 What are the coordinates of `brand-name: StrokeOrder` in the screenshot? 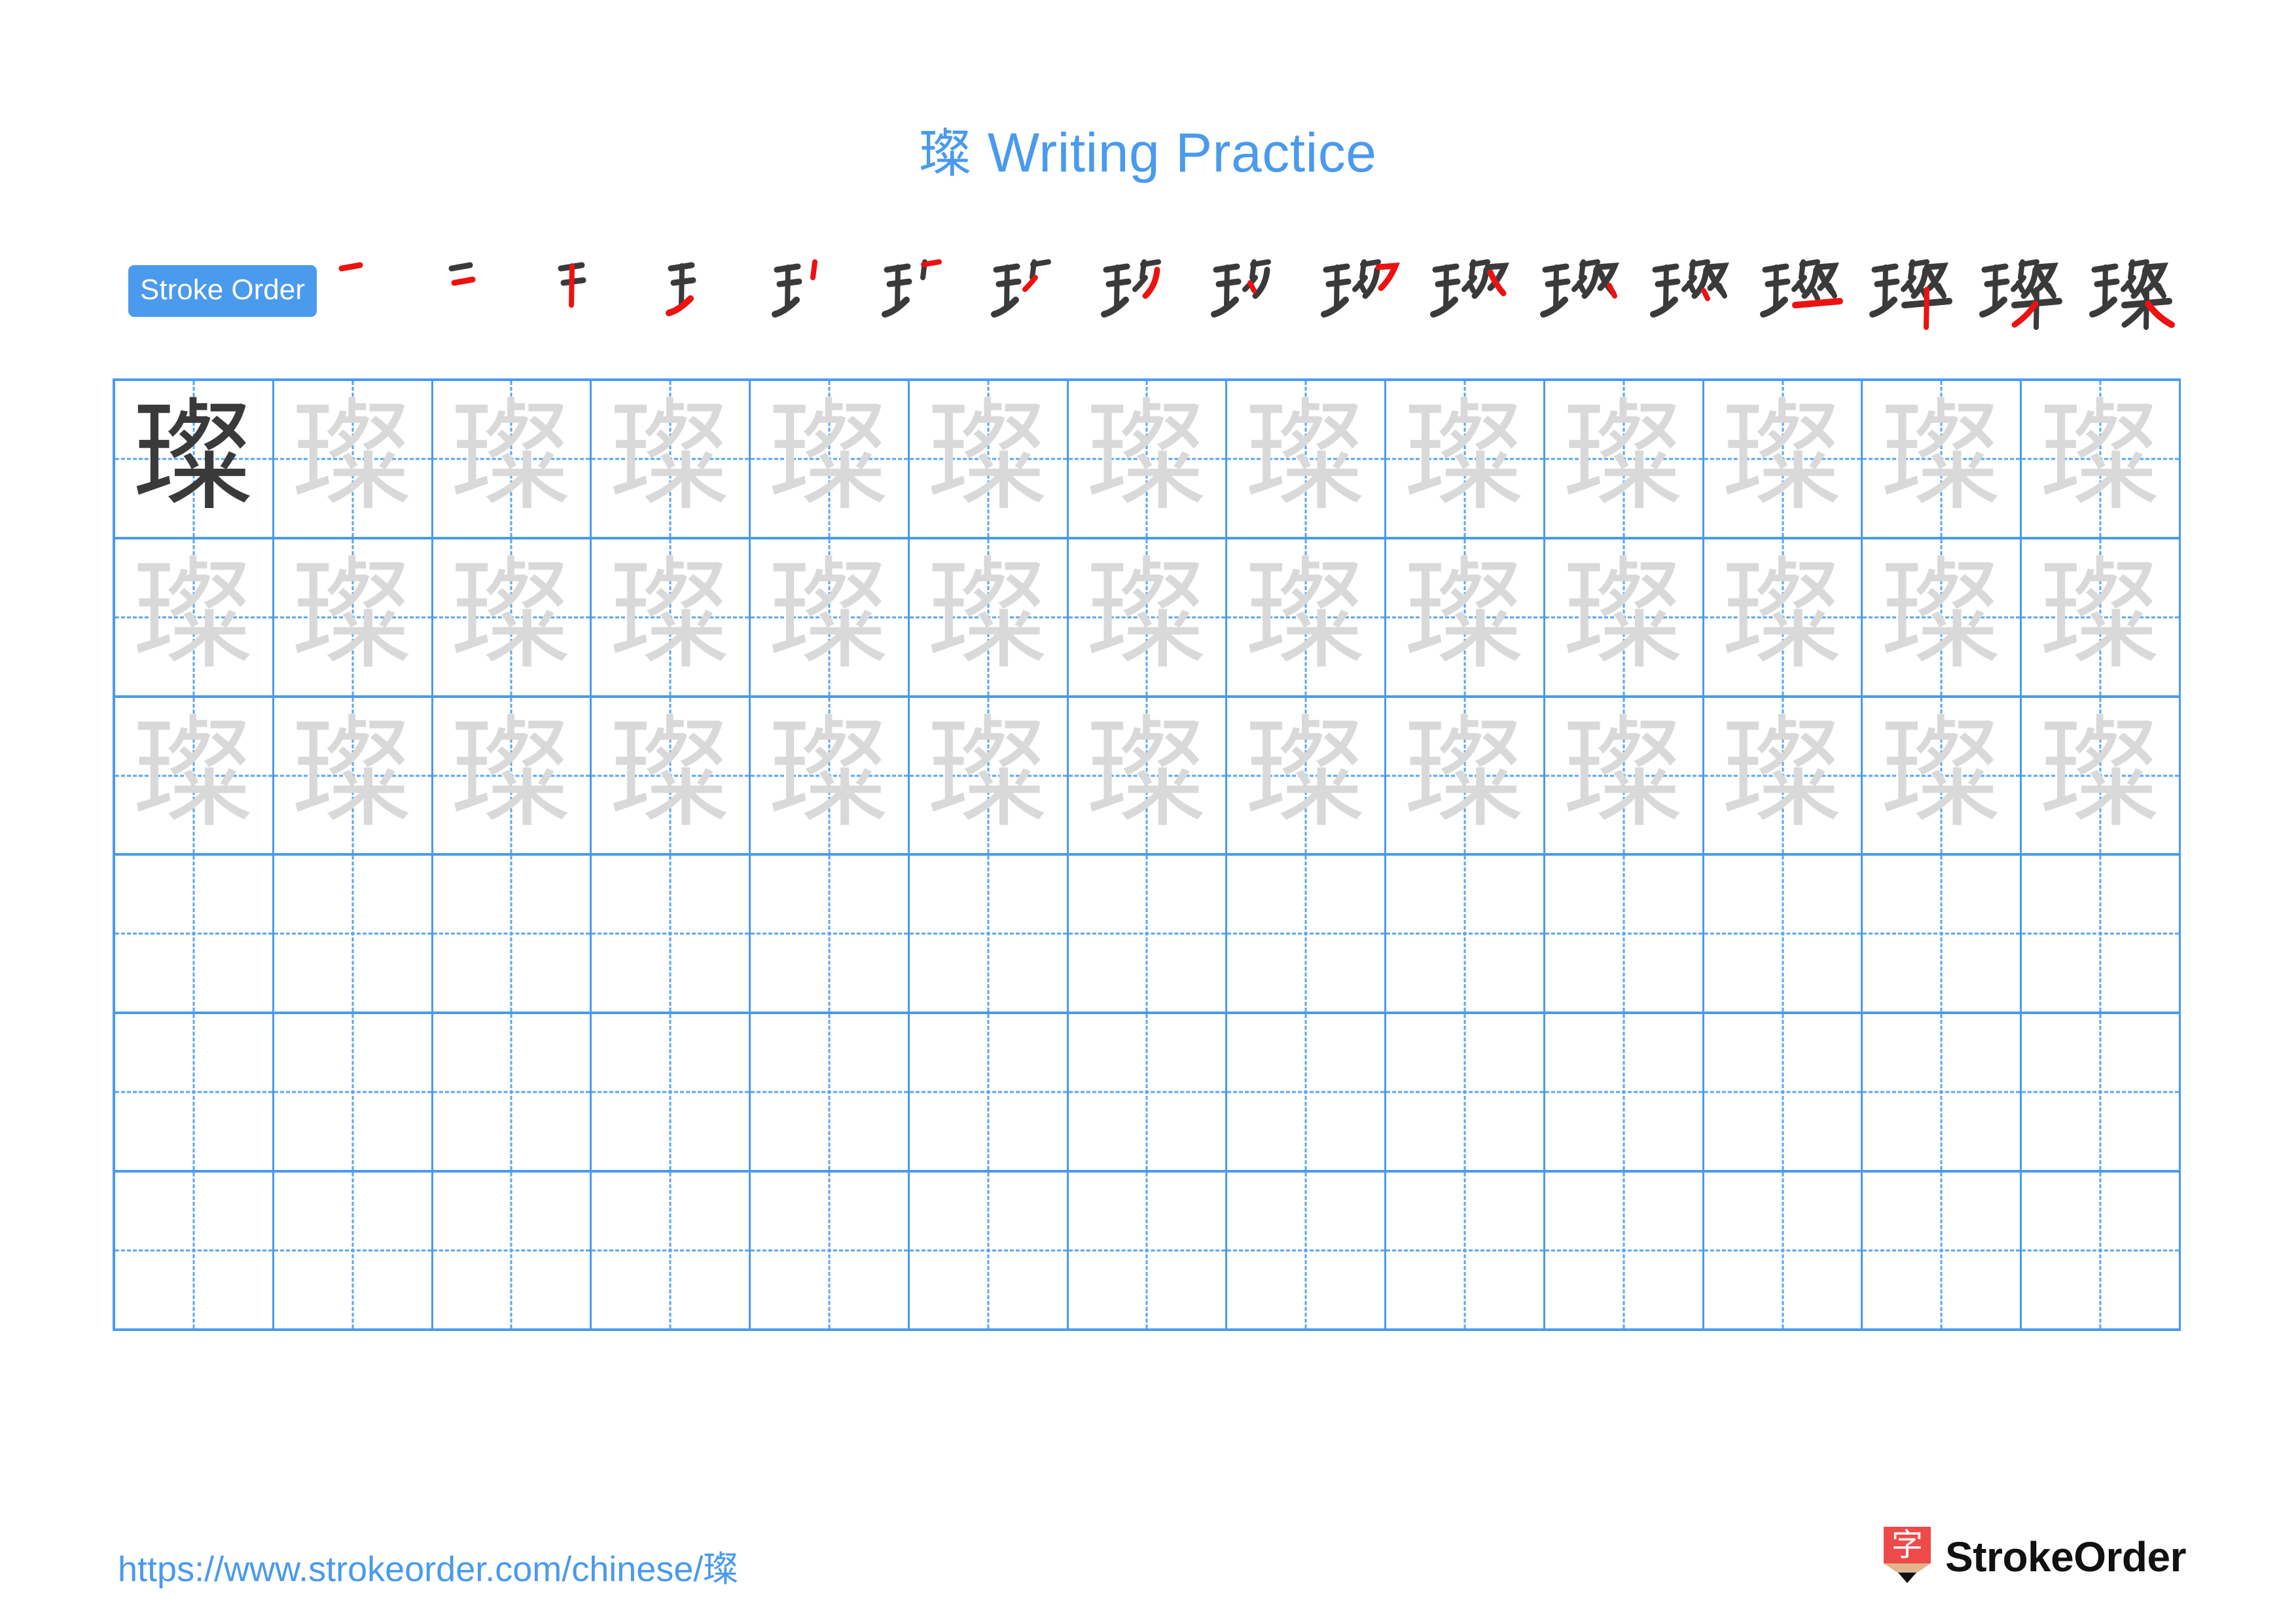 It's located at (2065, 1556).